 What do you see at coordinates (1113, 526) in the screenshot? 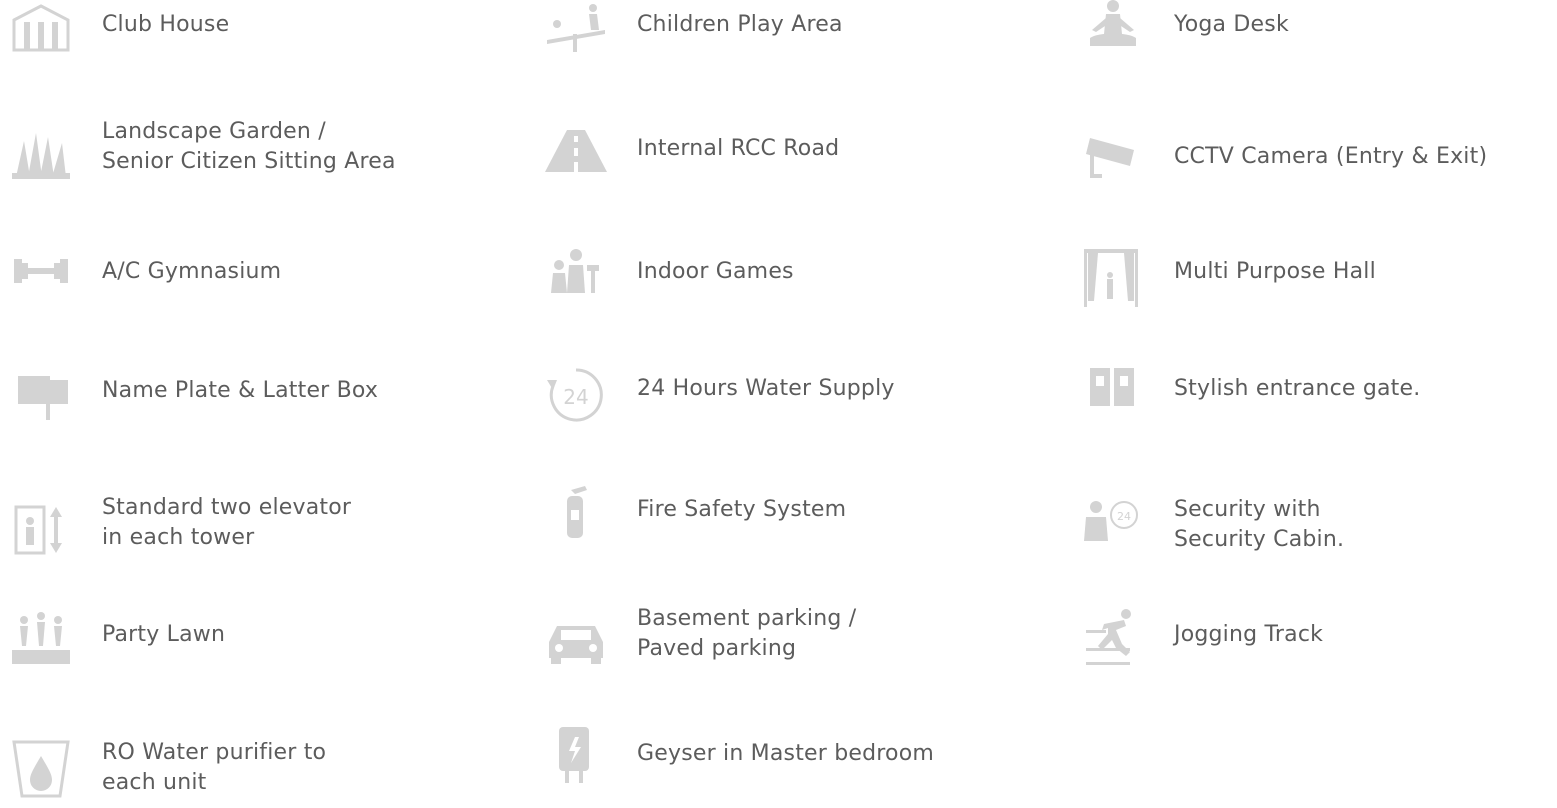
I see `security-guard-icon: 24` at bounding box center [1113, 526].